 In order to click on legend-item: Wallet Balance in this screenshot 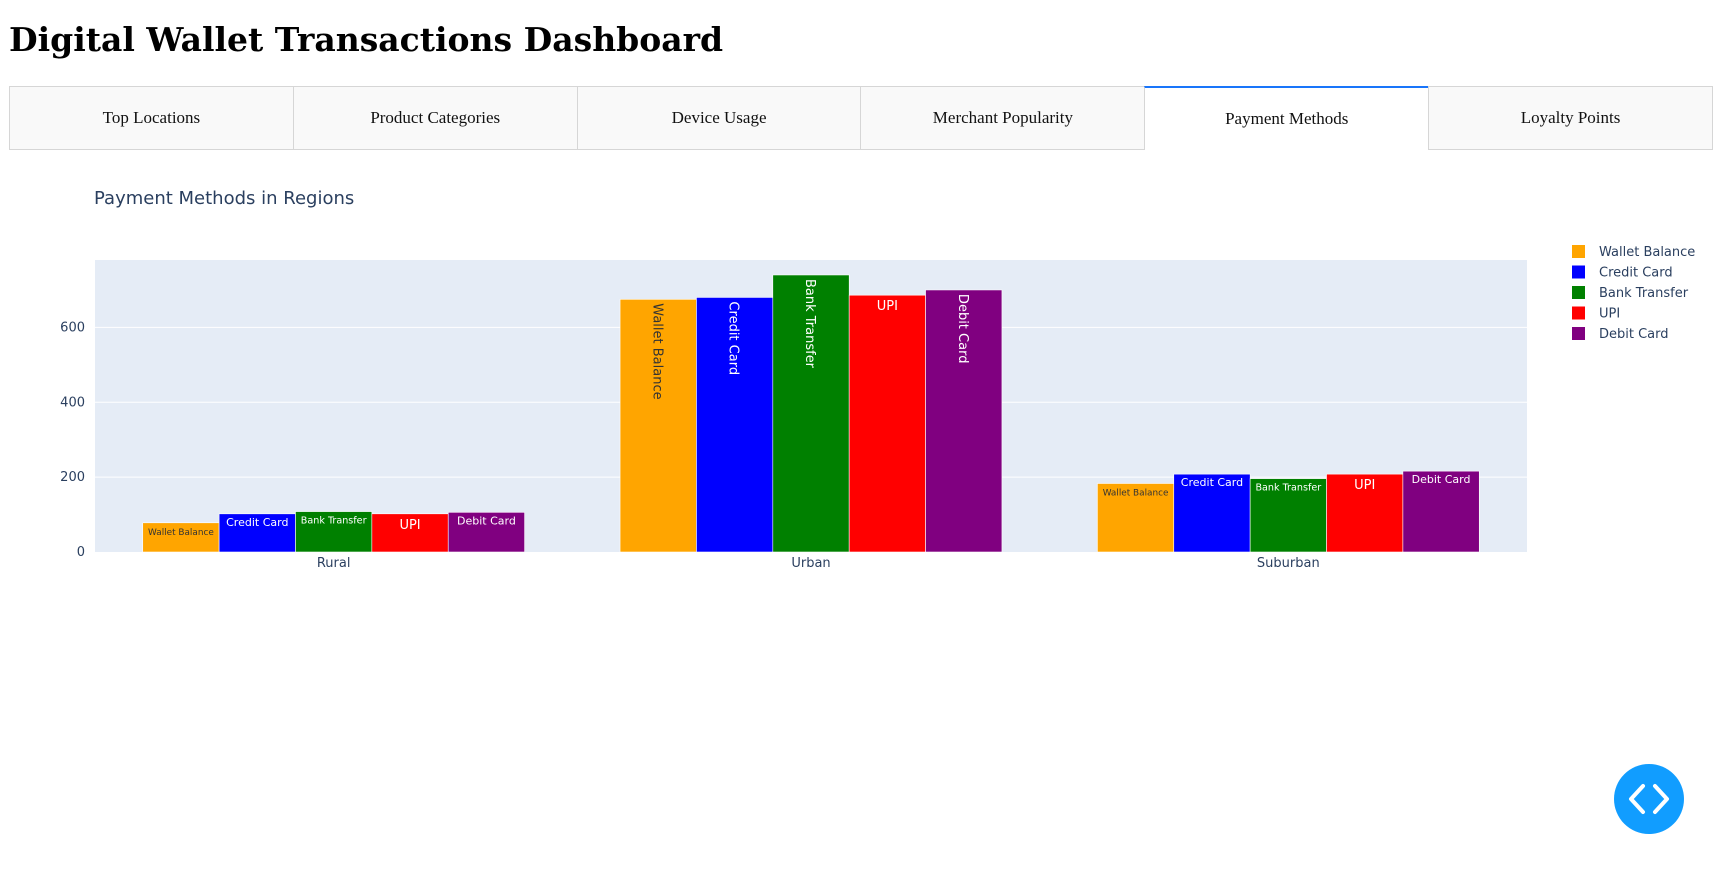, I will do `click(1633, 252)`.